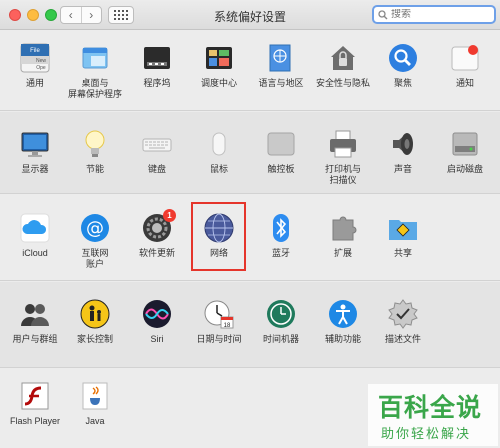  I want to click on pref-date-time: 18 日期与时间, so click(219, 321).